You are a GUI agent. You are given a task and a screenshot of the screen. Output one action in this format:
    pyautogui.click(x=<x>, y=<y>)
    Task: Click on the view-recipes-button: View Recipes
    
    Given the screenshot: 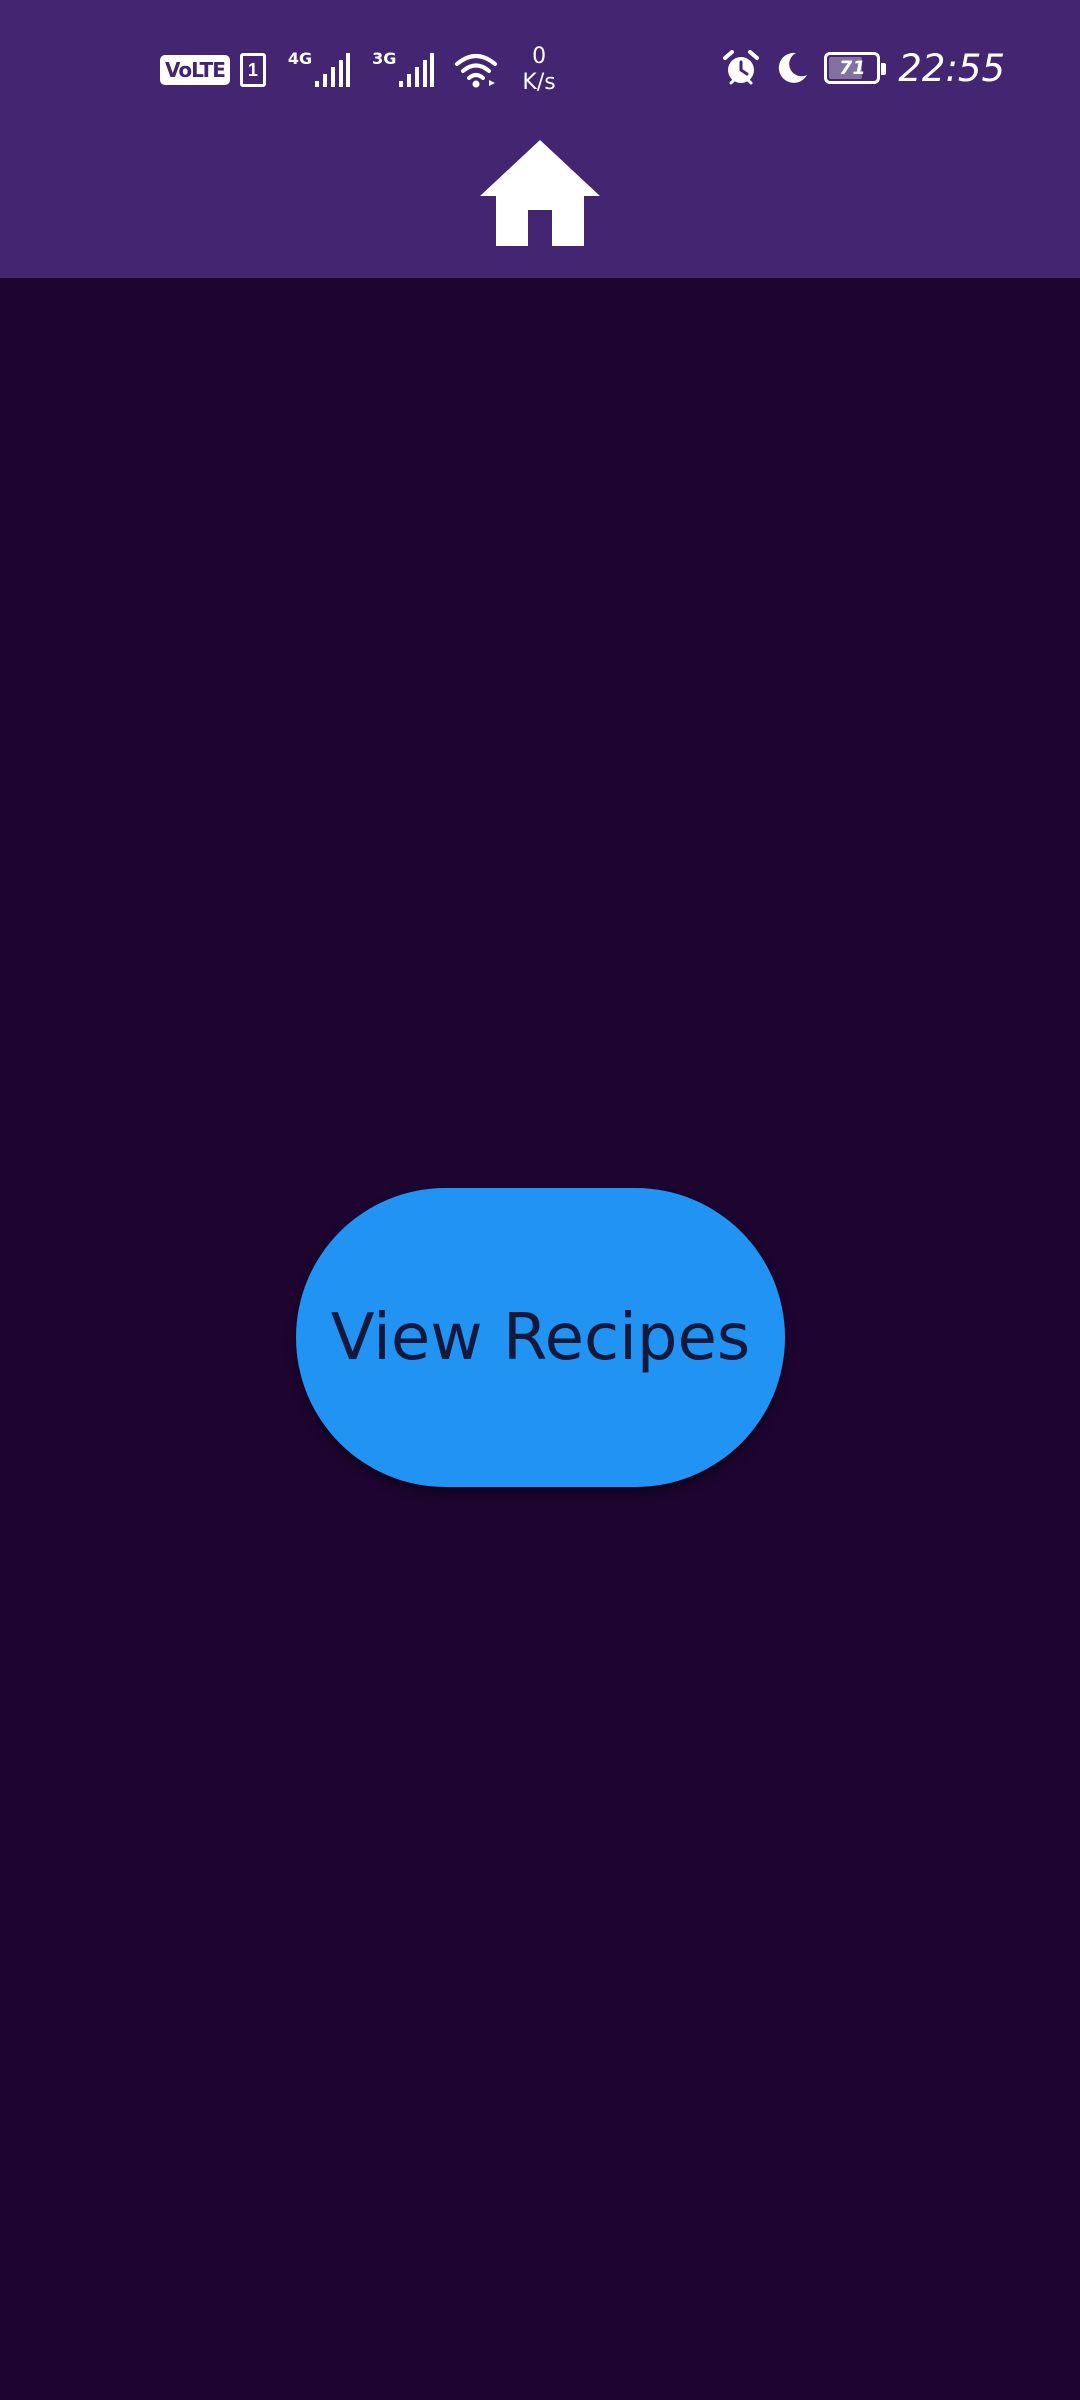 What is the action you would take?
    pyautogui.click(x=540, y=1337)
    